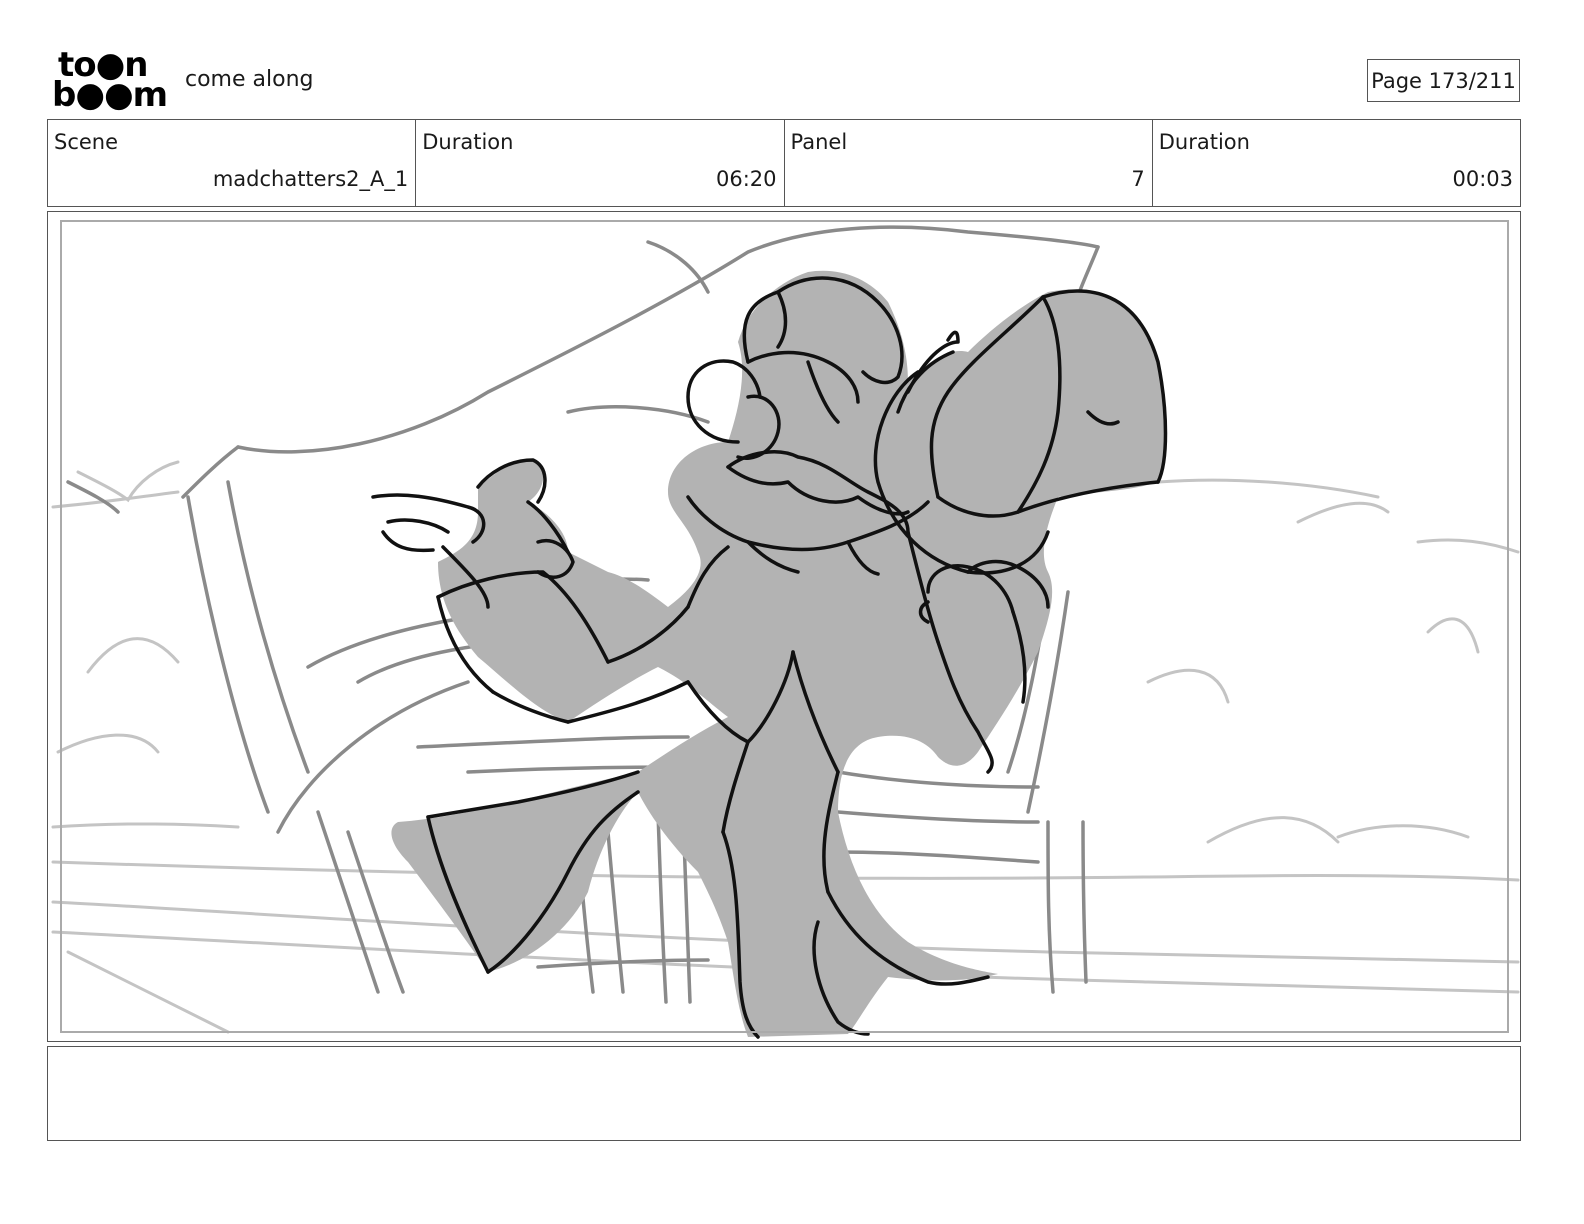  Describe the element at coordinates (310, 179) in the screenshot. I see `scene-value: madchatters2_A_1` at that location.